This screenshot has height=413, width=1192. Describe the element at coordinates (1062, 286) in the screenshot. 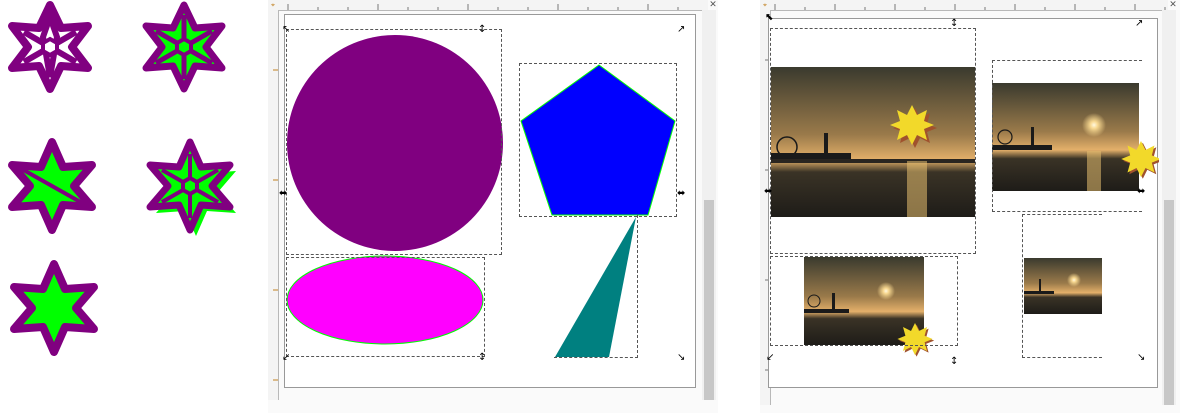

I see `tiny-photo-selection-box` at that location.